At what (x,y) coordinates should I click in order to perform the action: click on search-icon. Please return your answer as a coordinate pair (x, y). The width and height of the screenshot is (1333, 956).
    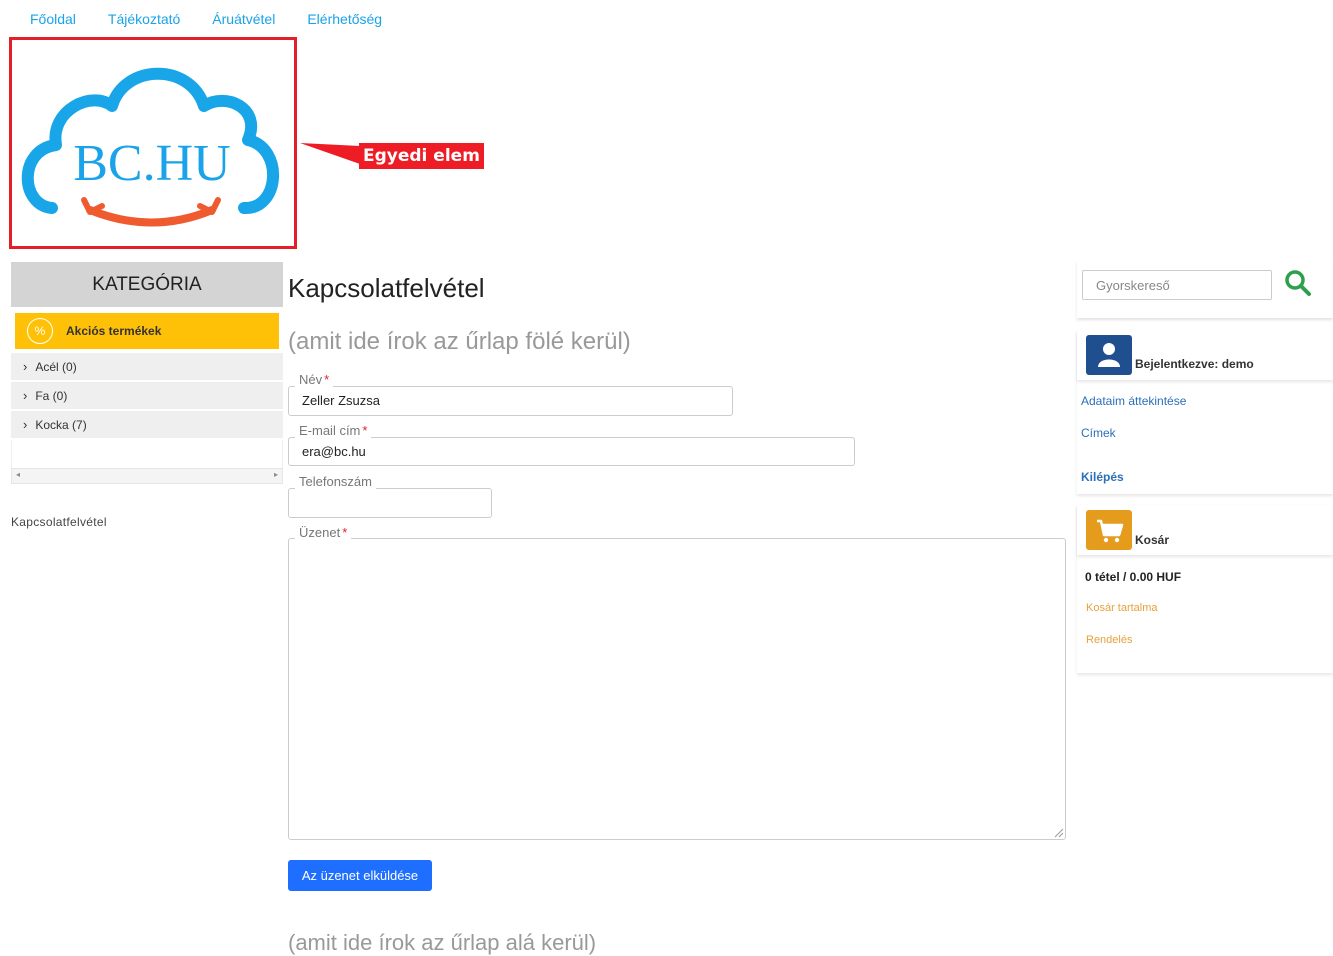
    Looking at the image, I should click on (1298, 283).